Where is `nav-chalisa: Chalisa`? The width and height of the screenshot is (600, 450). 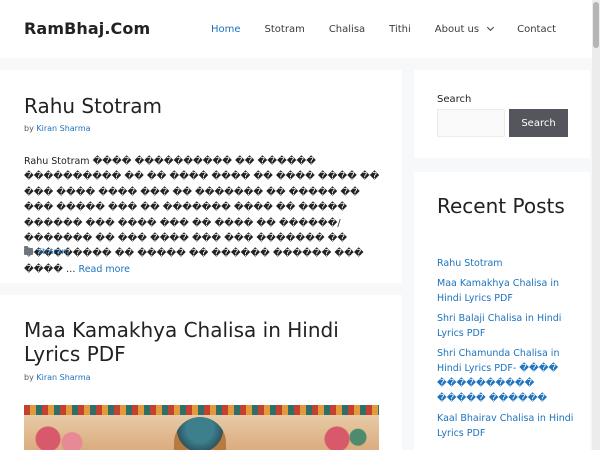
nav-chalisa: Chalisa is located at coordinates (347, 29).